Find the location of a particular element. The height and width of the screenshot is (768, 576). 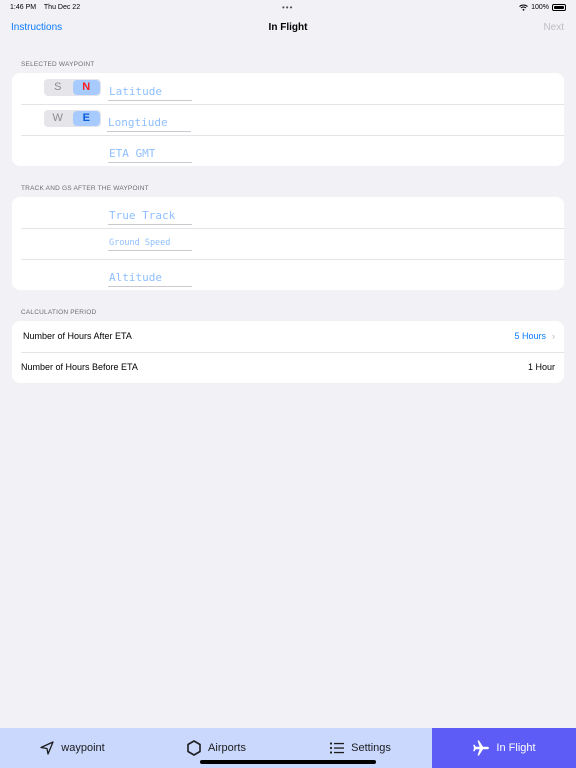

section-header-waypoint: SELECTED WAYPOINT is located at coordinates (58, 64).